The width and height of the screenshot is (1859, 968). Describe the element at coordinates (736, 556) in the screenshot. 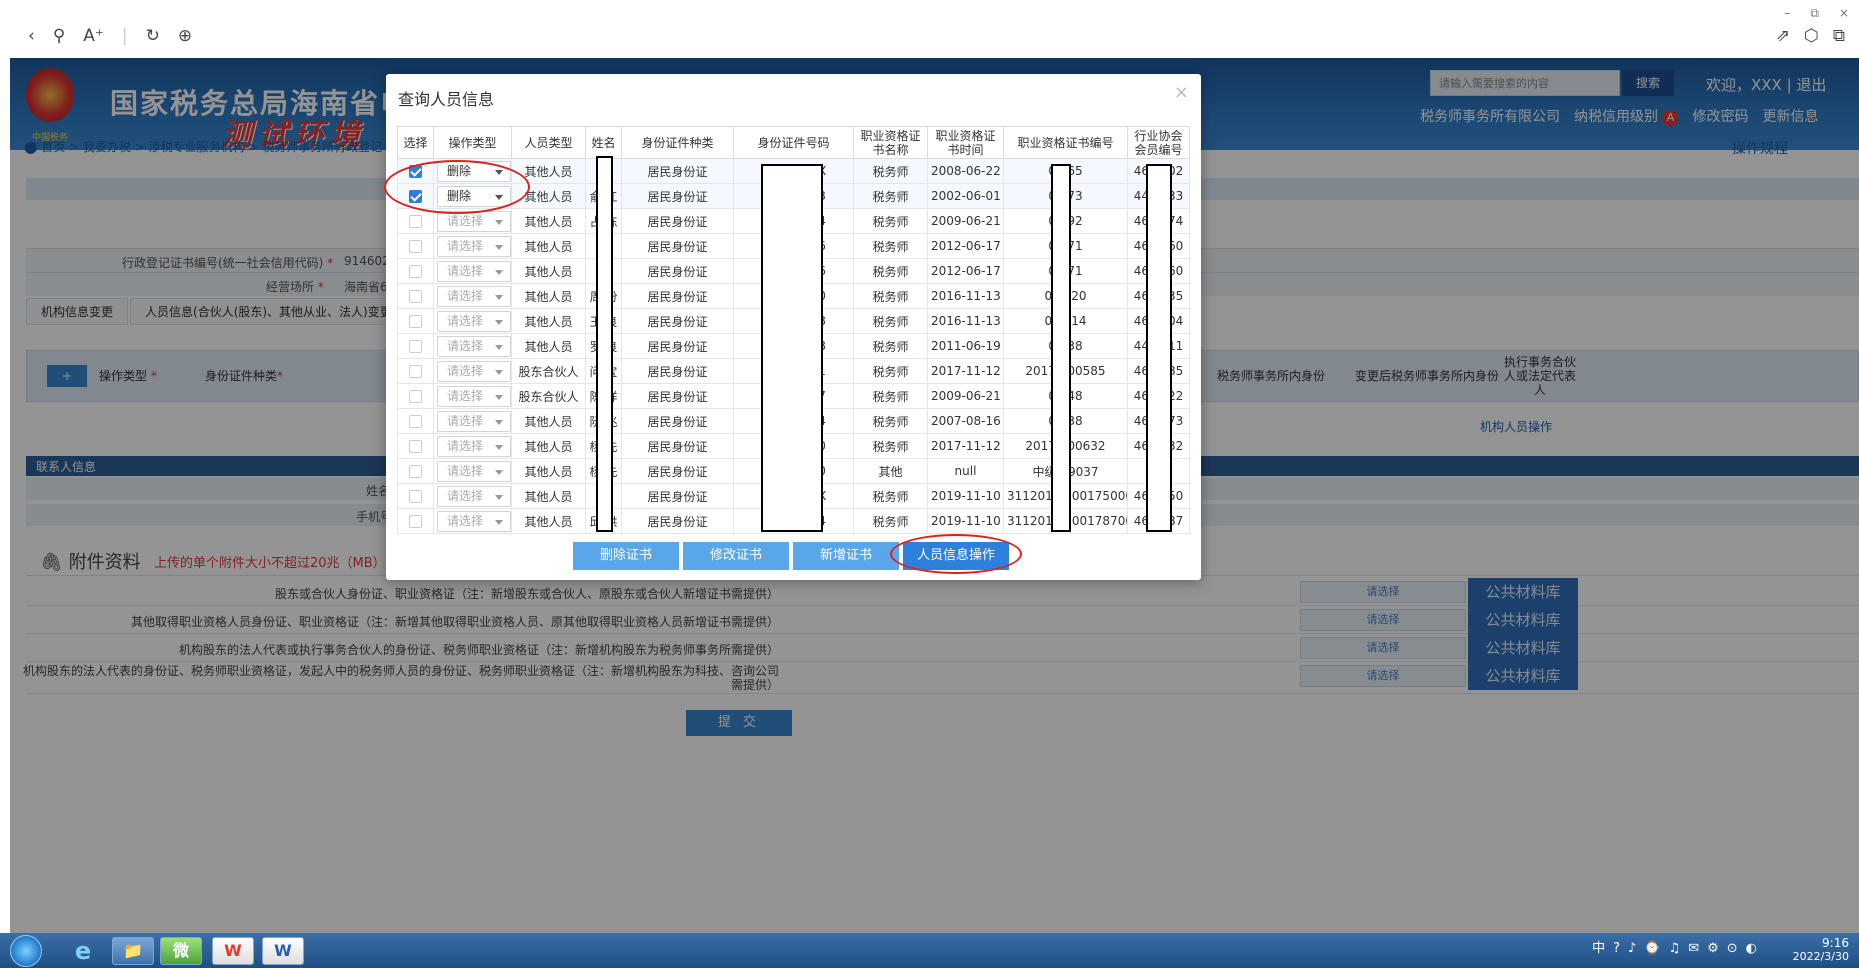

I see `edit-cert-button: 修改证书` at that location.